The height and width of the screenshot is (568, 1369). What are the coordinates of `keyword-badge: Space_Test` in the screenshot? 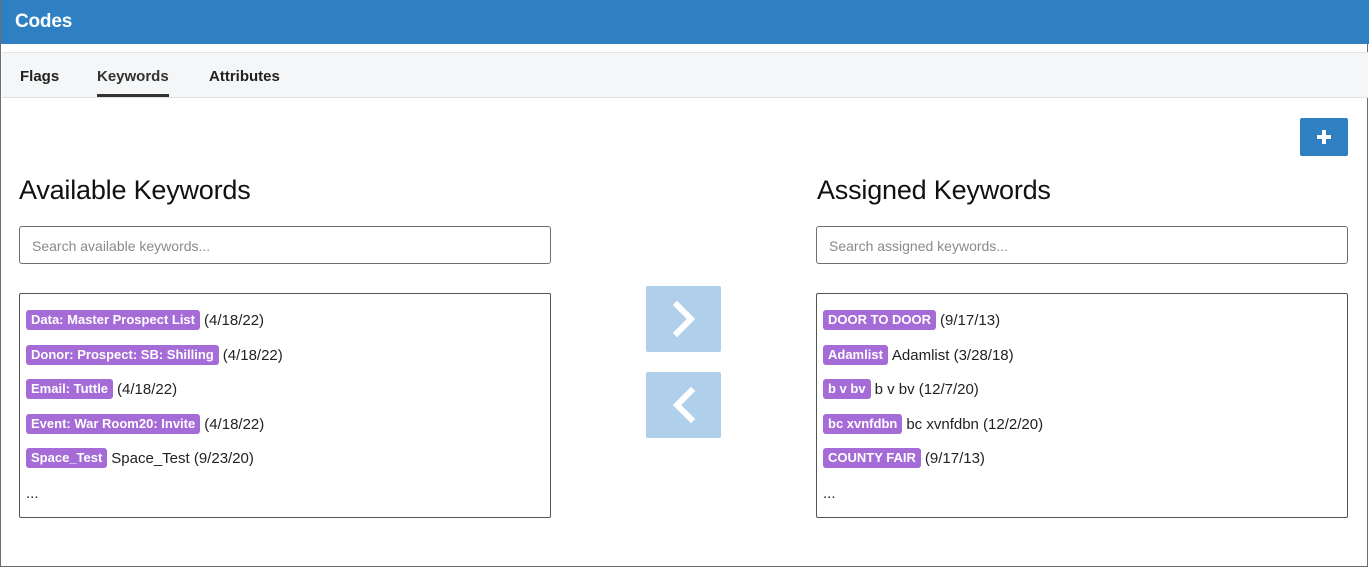 It's located at (67, 458).